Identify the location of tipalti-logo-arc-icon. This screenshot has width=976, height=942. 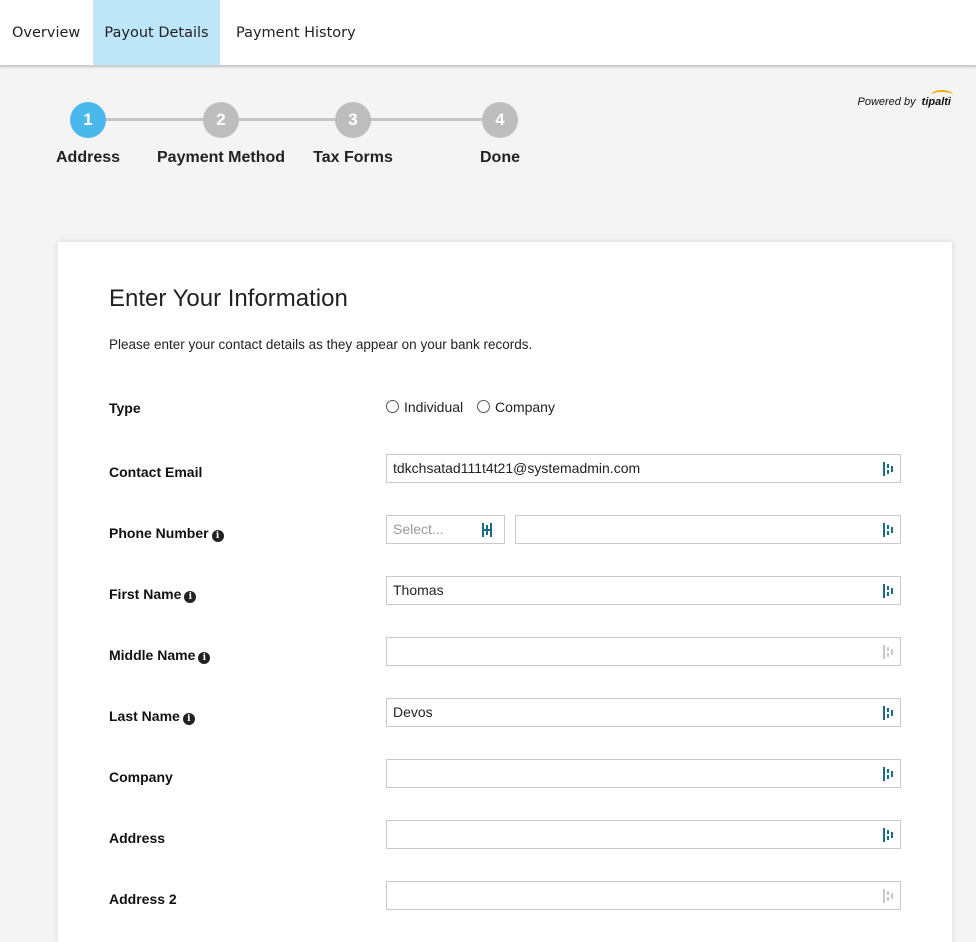
(942, 95).